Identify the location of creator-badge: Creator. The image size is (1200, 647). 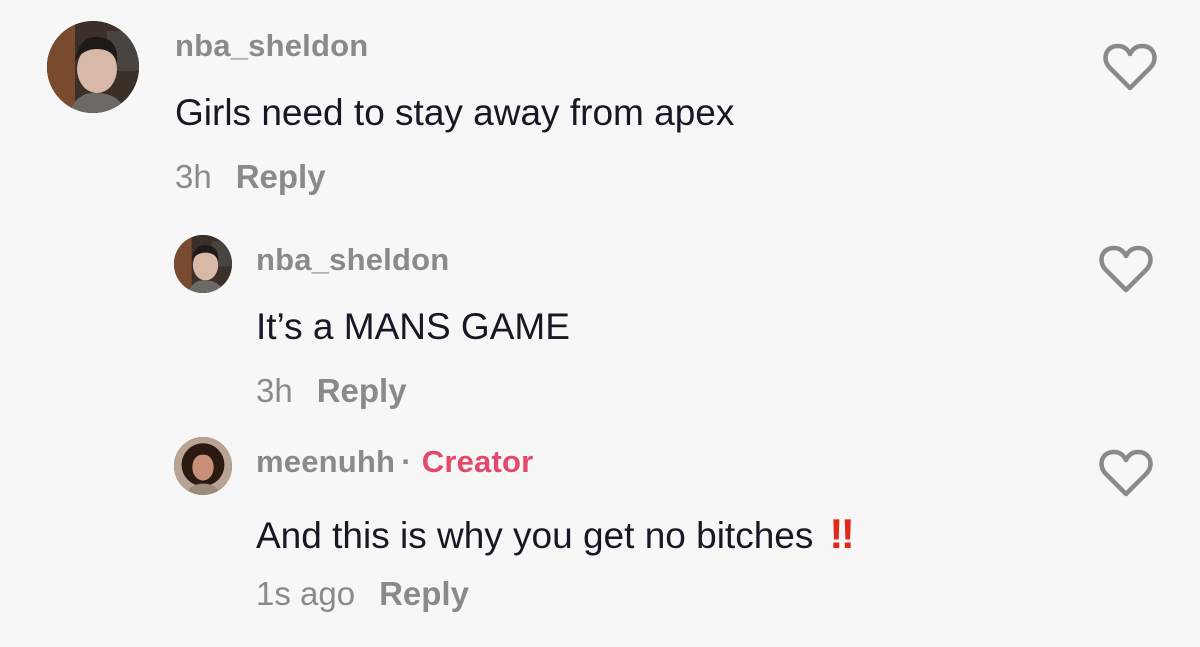
(477, 461).